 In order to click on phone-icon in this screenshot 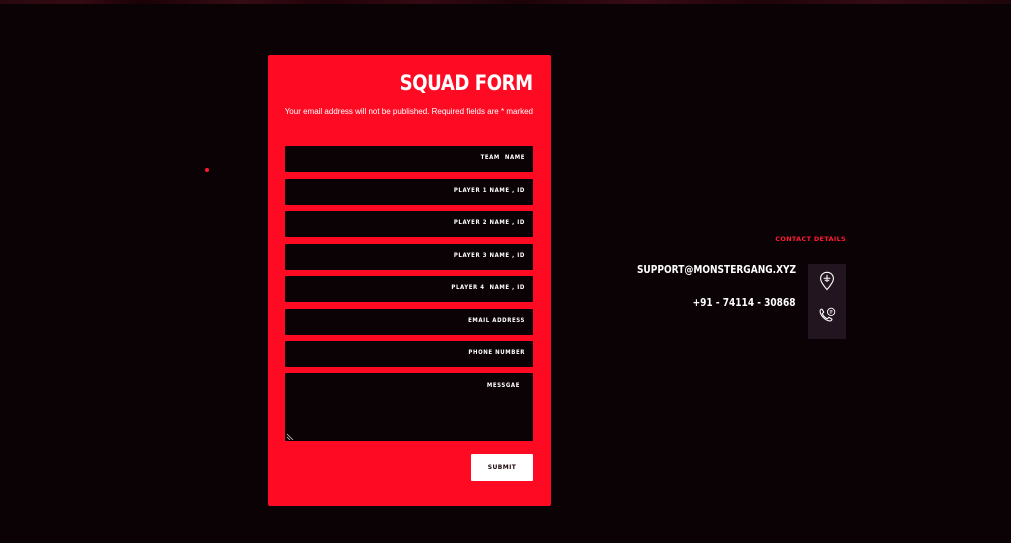, I will do `click(827, 314)`.